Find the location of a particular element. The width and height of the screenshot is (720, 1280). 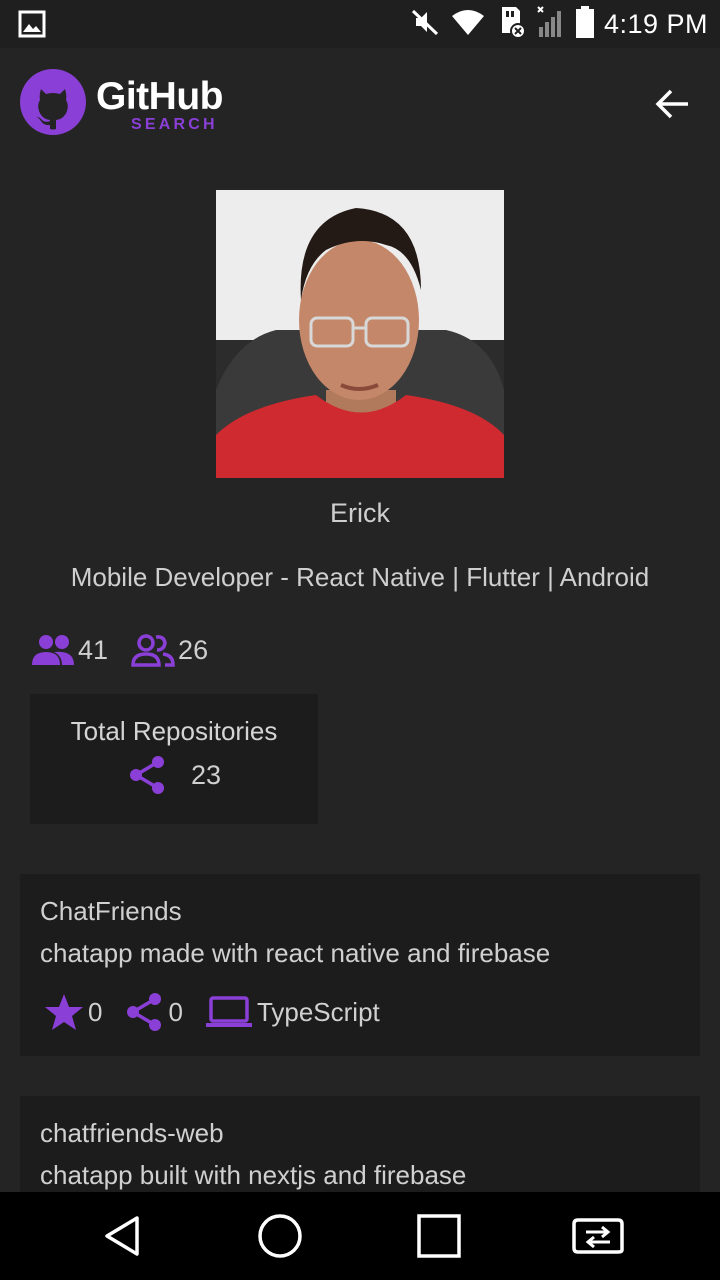

mute-icon is located at coordinates (425, 24).